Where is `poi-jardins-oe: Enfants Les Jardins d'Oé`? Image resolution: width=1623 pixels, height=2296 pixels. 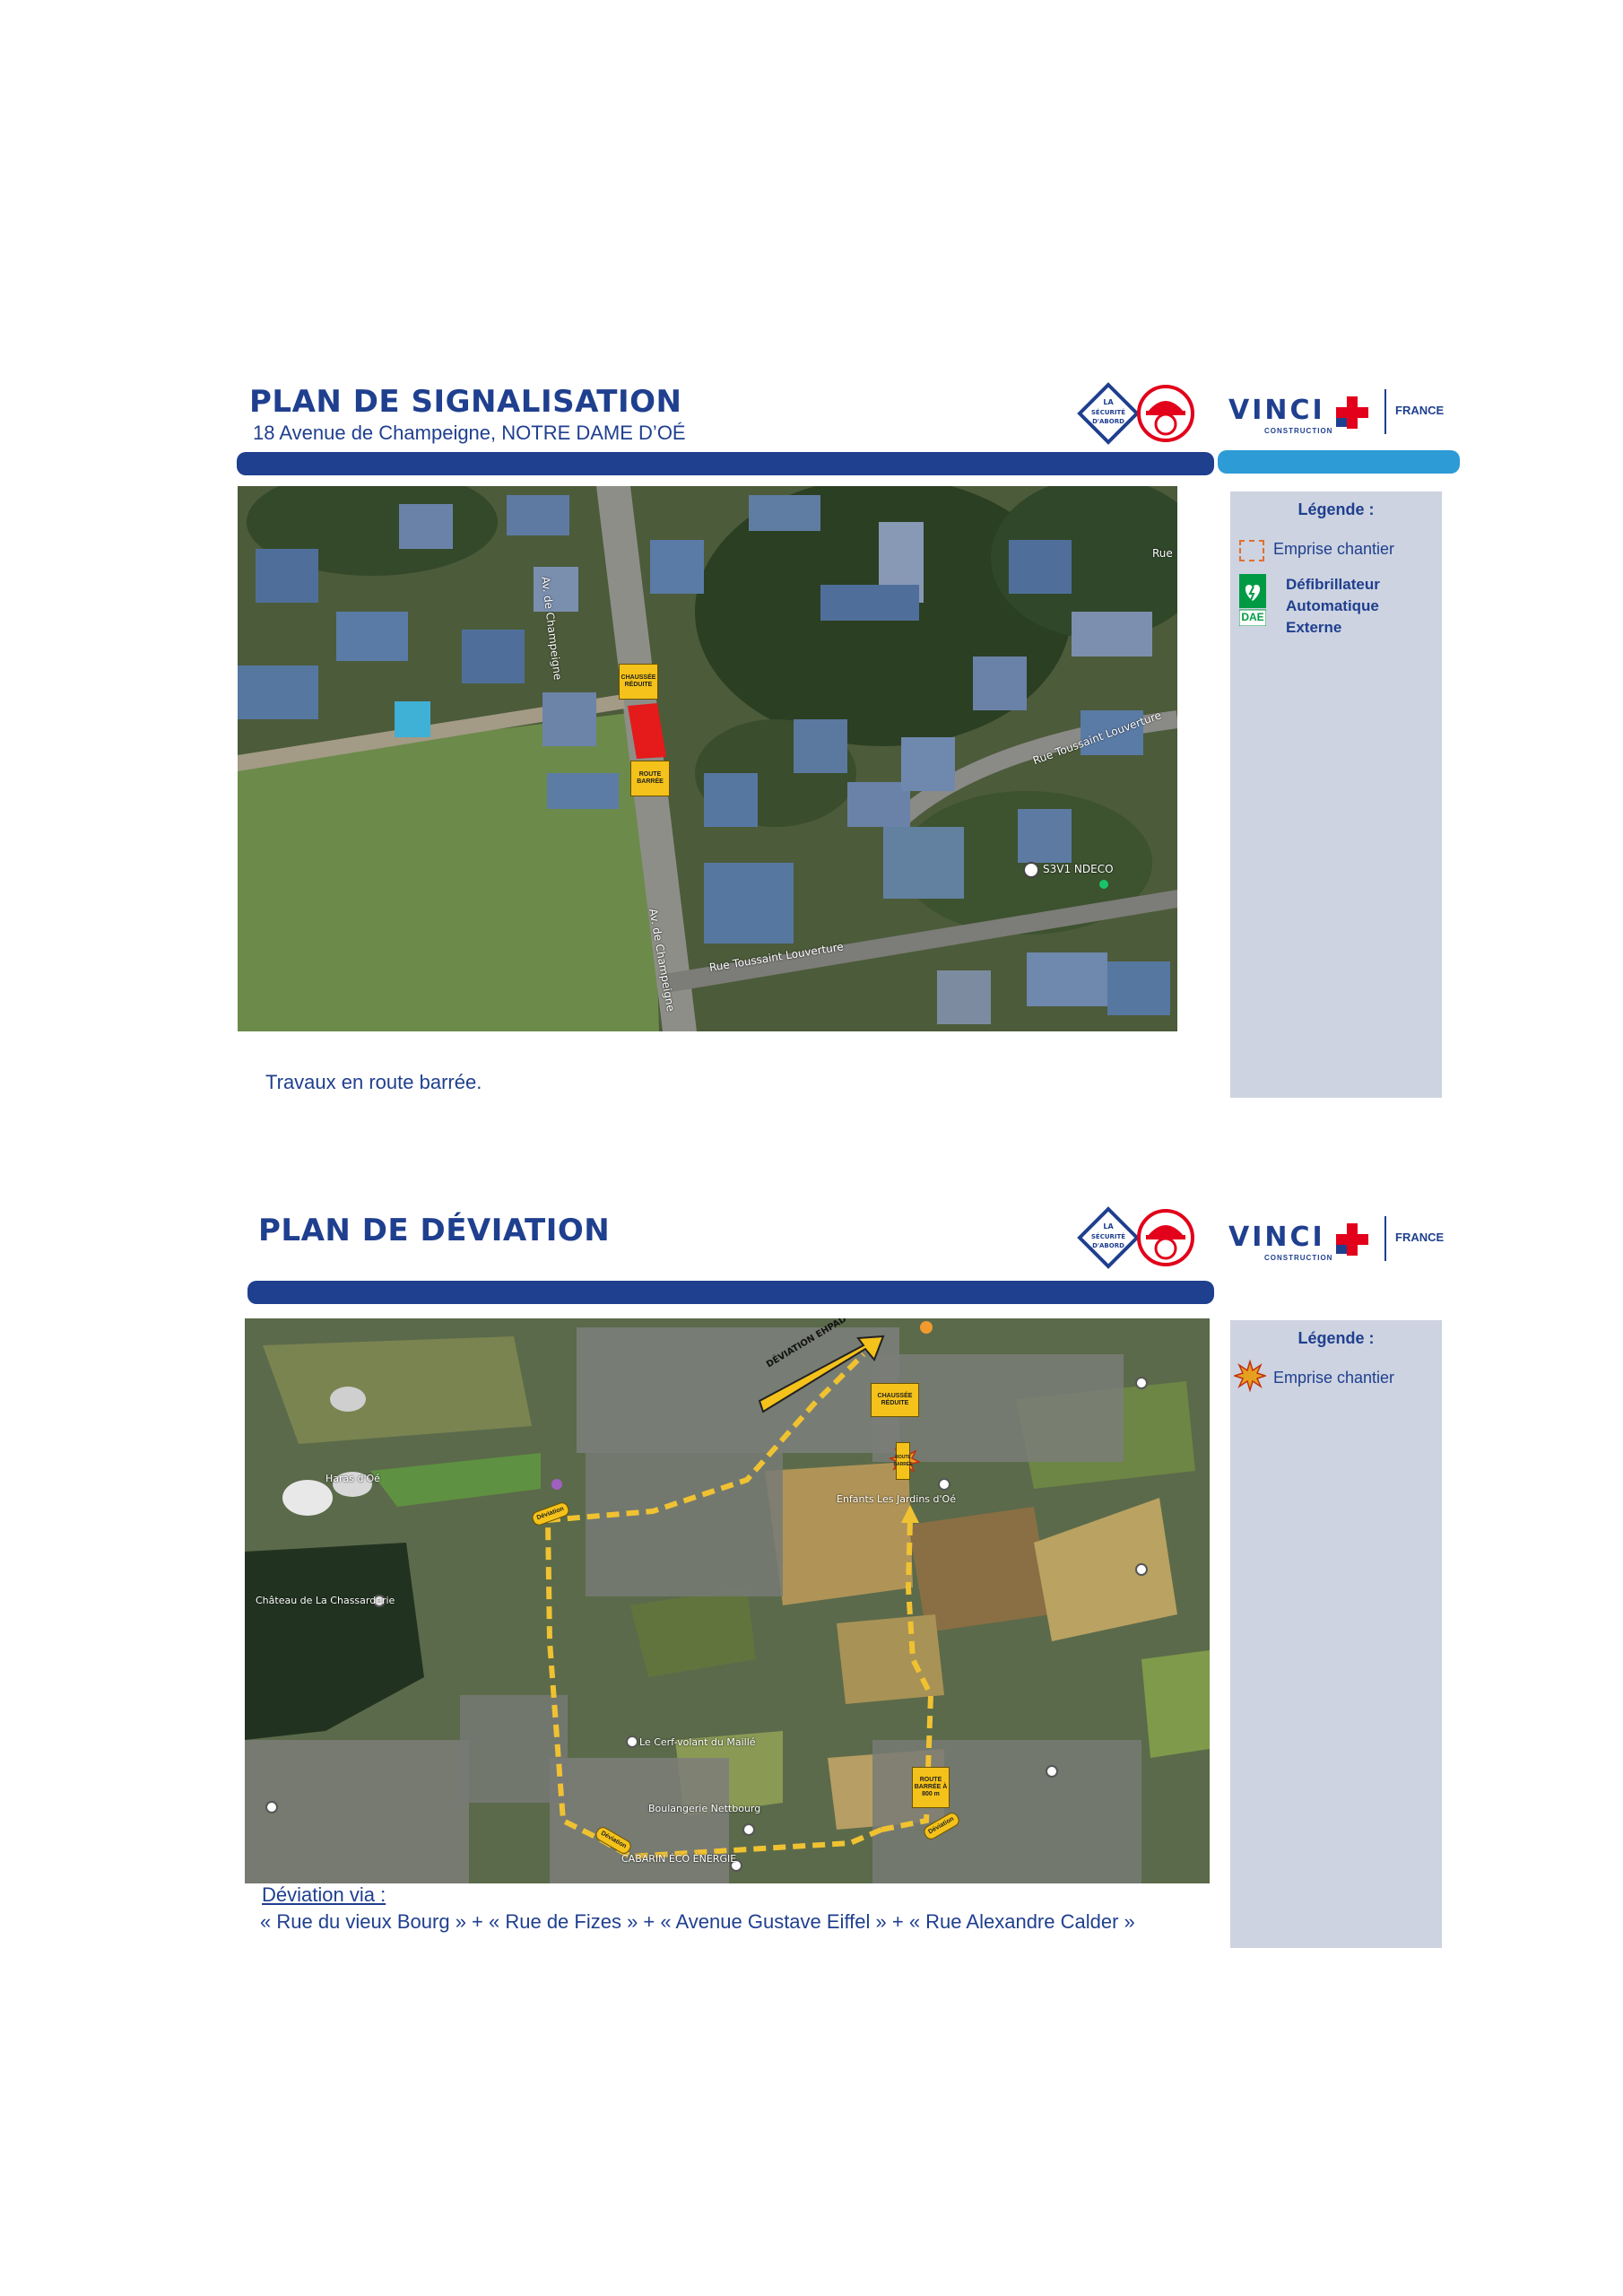
poi-jardins-oe: Enfants Les Jardins d'Oé is located at coordinates (896, 1499).